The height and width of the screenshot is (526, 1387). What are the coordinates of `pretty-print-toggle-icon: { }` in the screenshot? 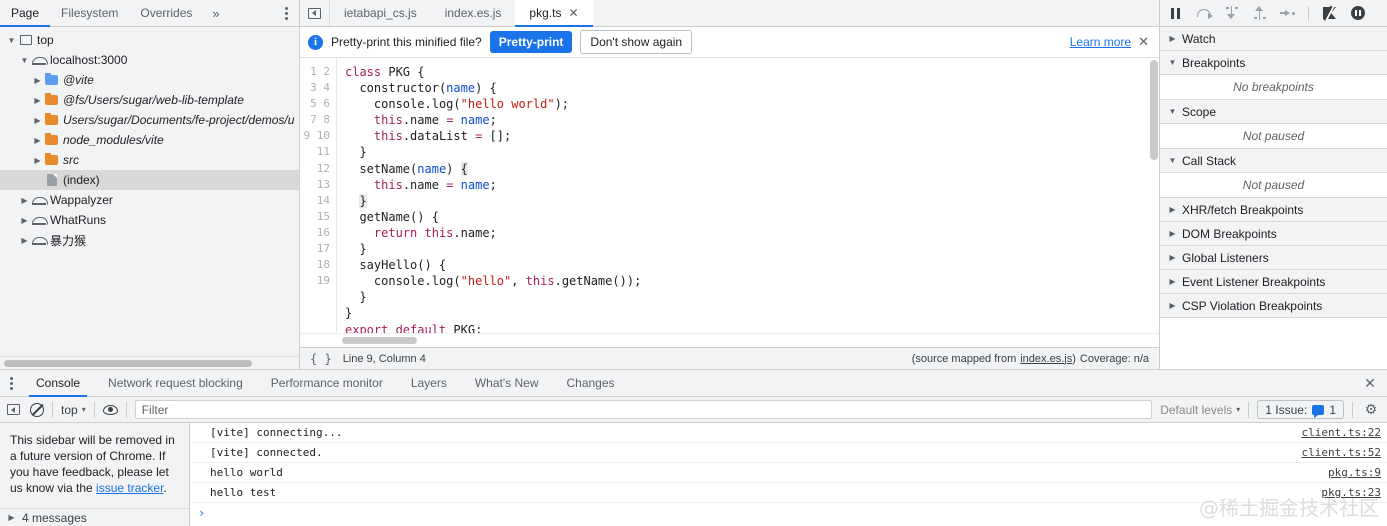 It's located at (321, 359).